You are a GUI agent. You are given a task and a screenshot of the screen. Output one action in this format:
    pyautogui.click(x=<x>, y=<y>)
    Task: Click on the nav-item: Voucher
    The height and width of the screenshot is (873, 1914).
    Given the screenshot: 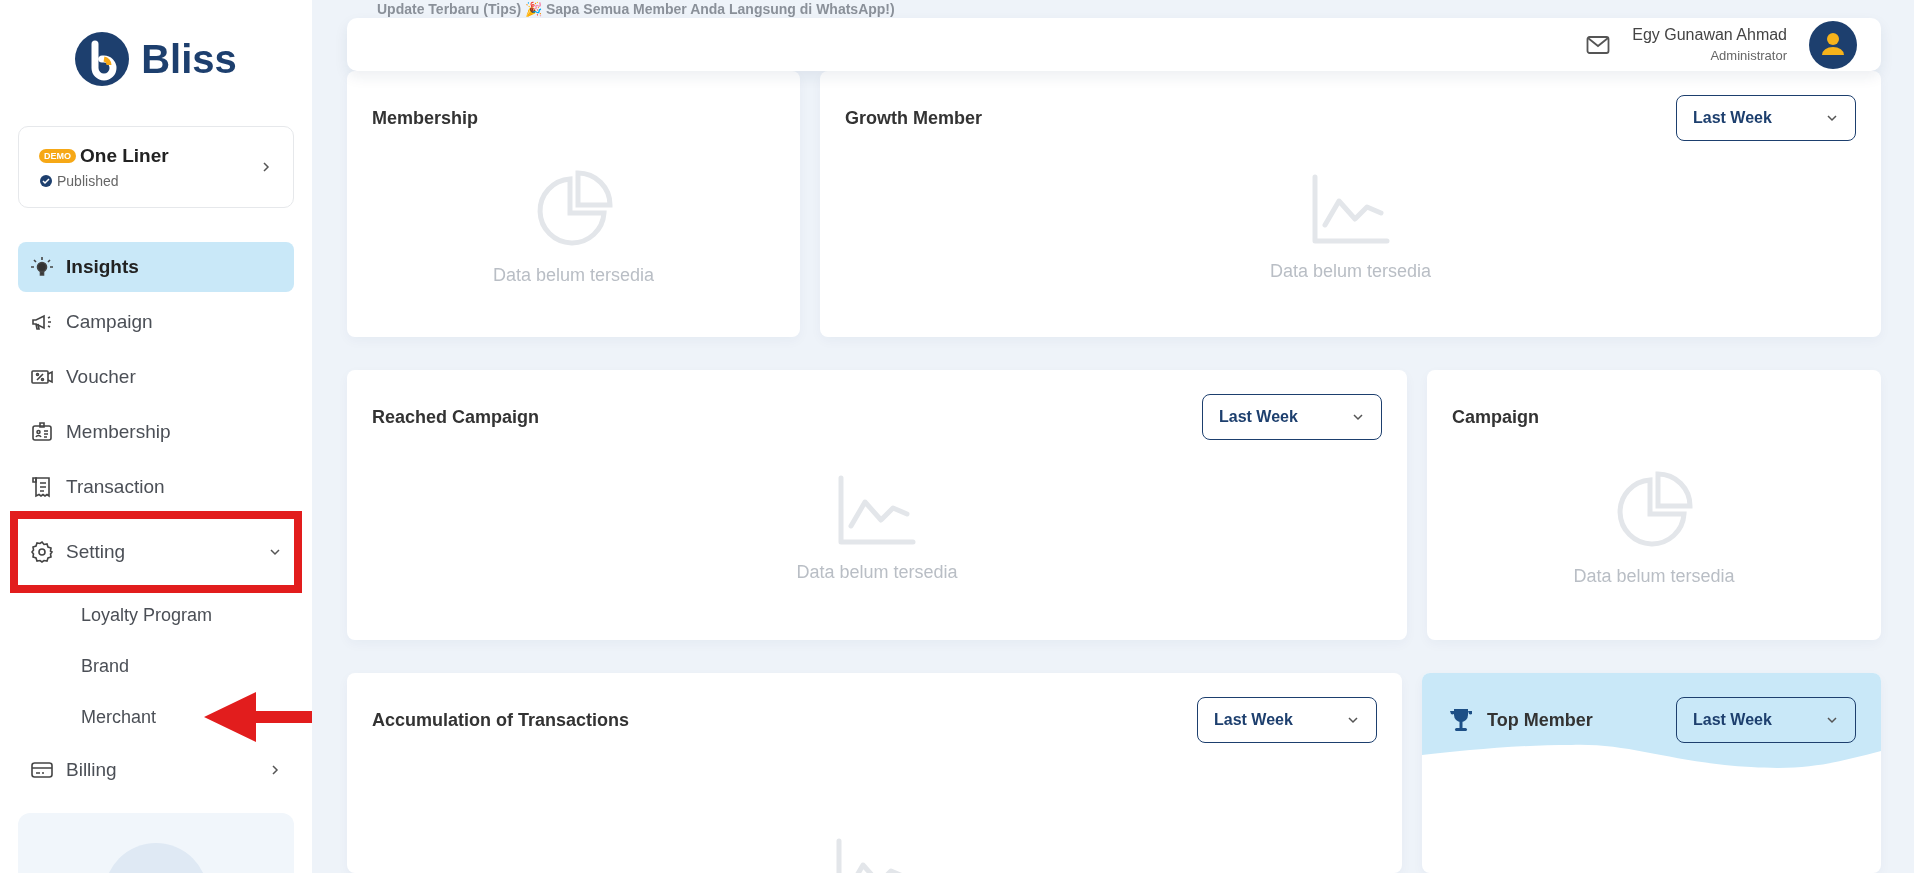 What is the action you would take?
    pyautogui.click(x=156, y=377)
    